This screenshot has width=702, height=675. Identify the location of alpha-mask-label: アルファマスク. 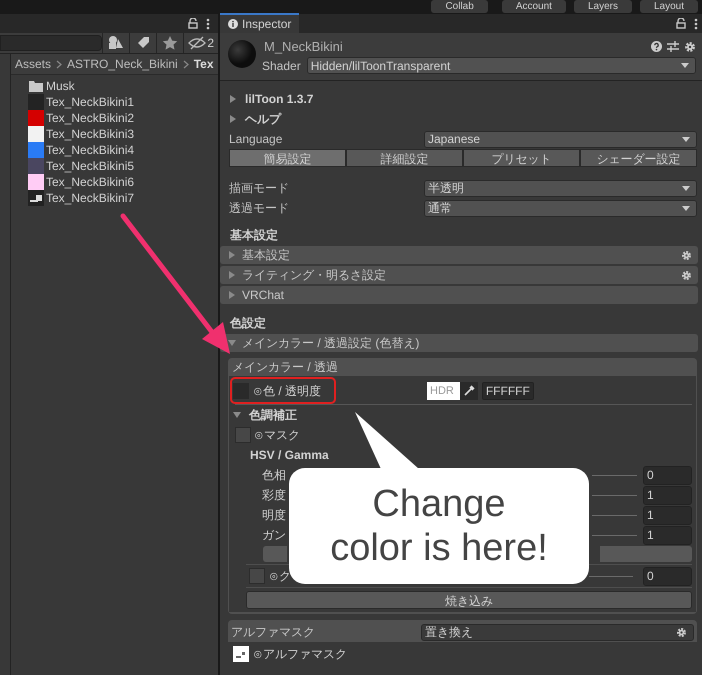
(273, 632).